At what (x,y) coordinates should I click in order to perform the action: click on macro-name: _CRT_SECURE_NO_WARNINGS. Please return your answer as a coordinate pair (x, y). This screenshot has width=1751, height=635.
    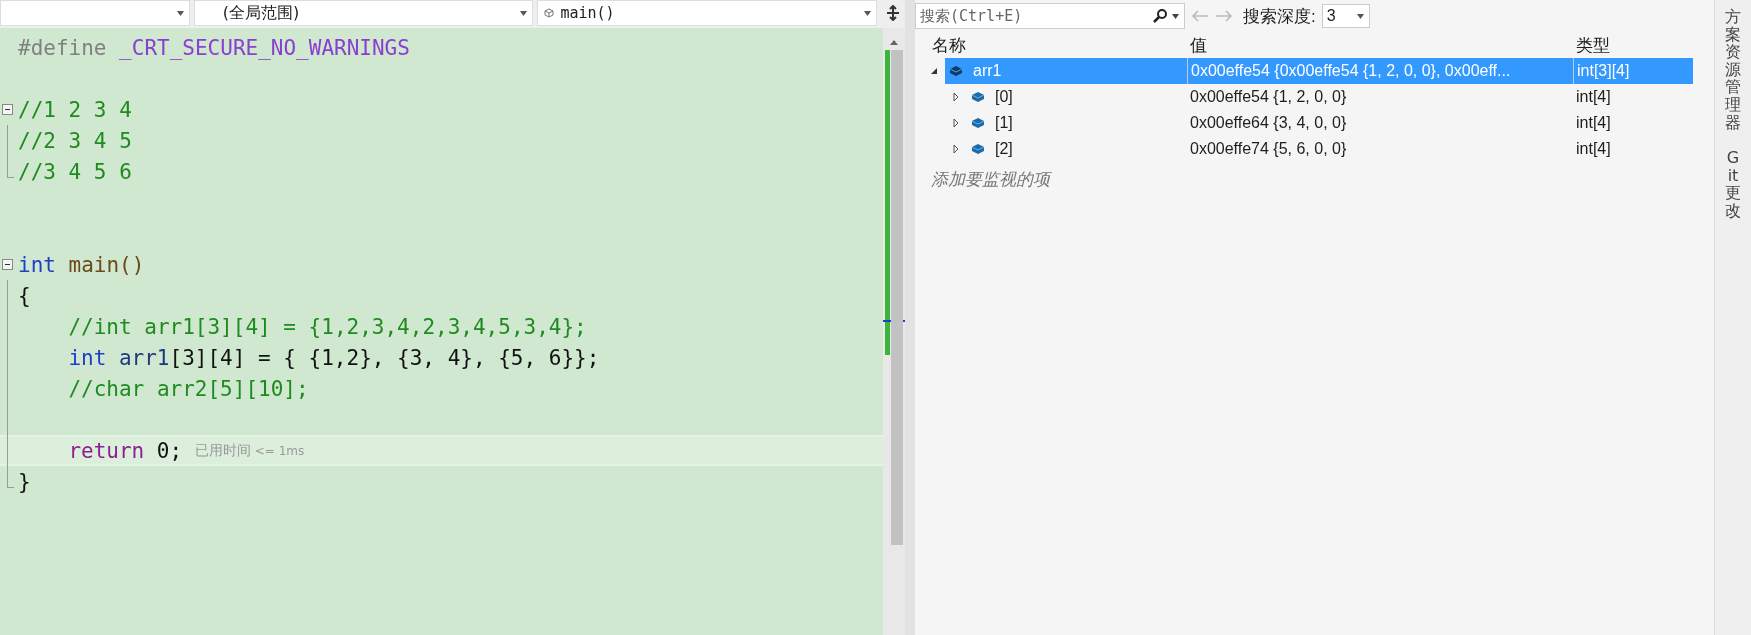
    Looking at the image, I should click on (264, 47).